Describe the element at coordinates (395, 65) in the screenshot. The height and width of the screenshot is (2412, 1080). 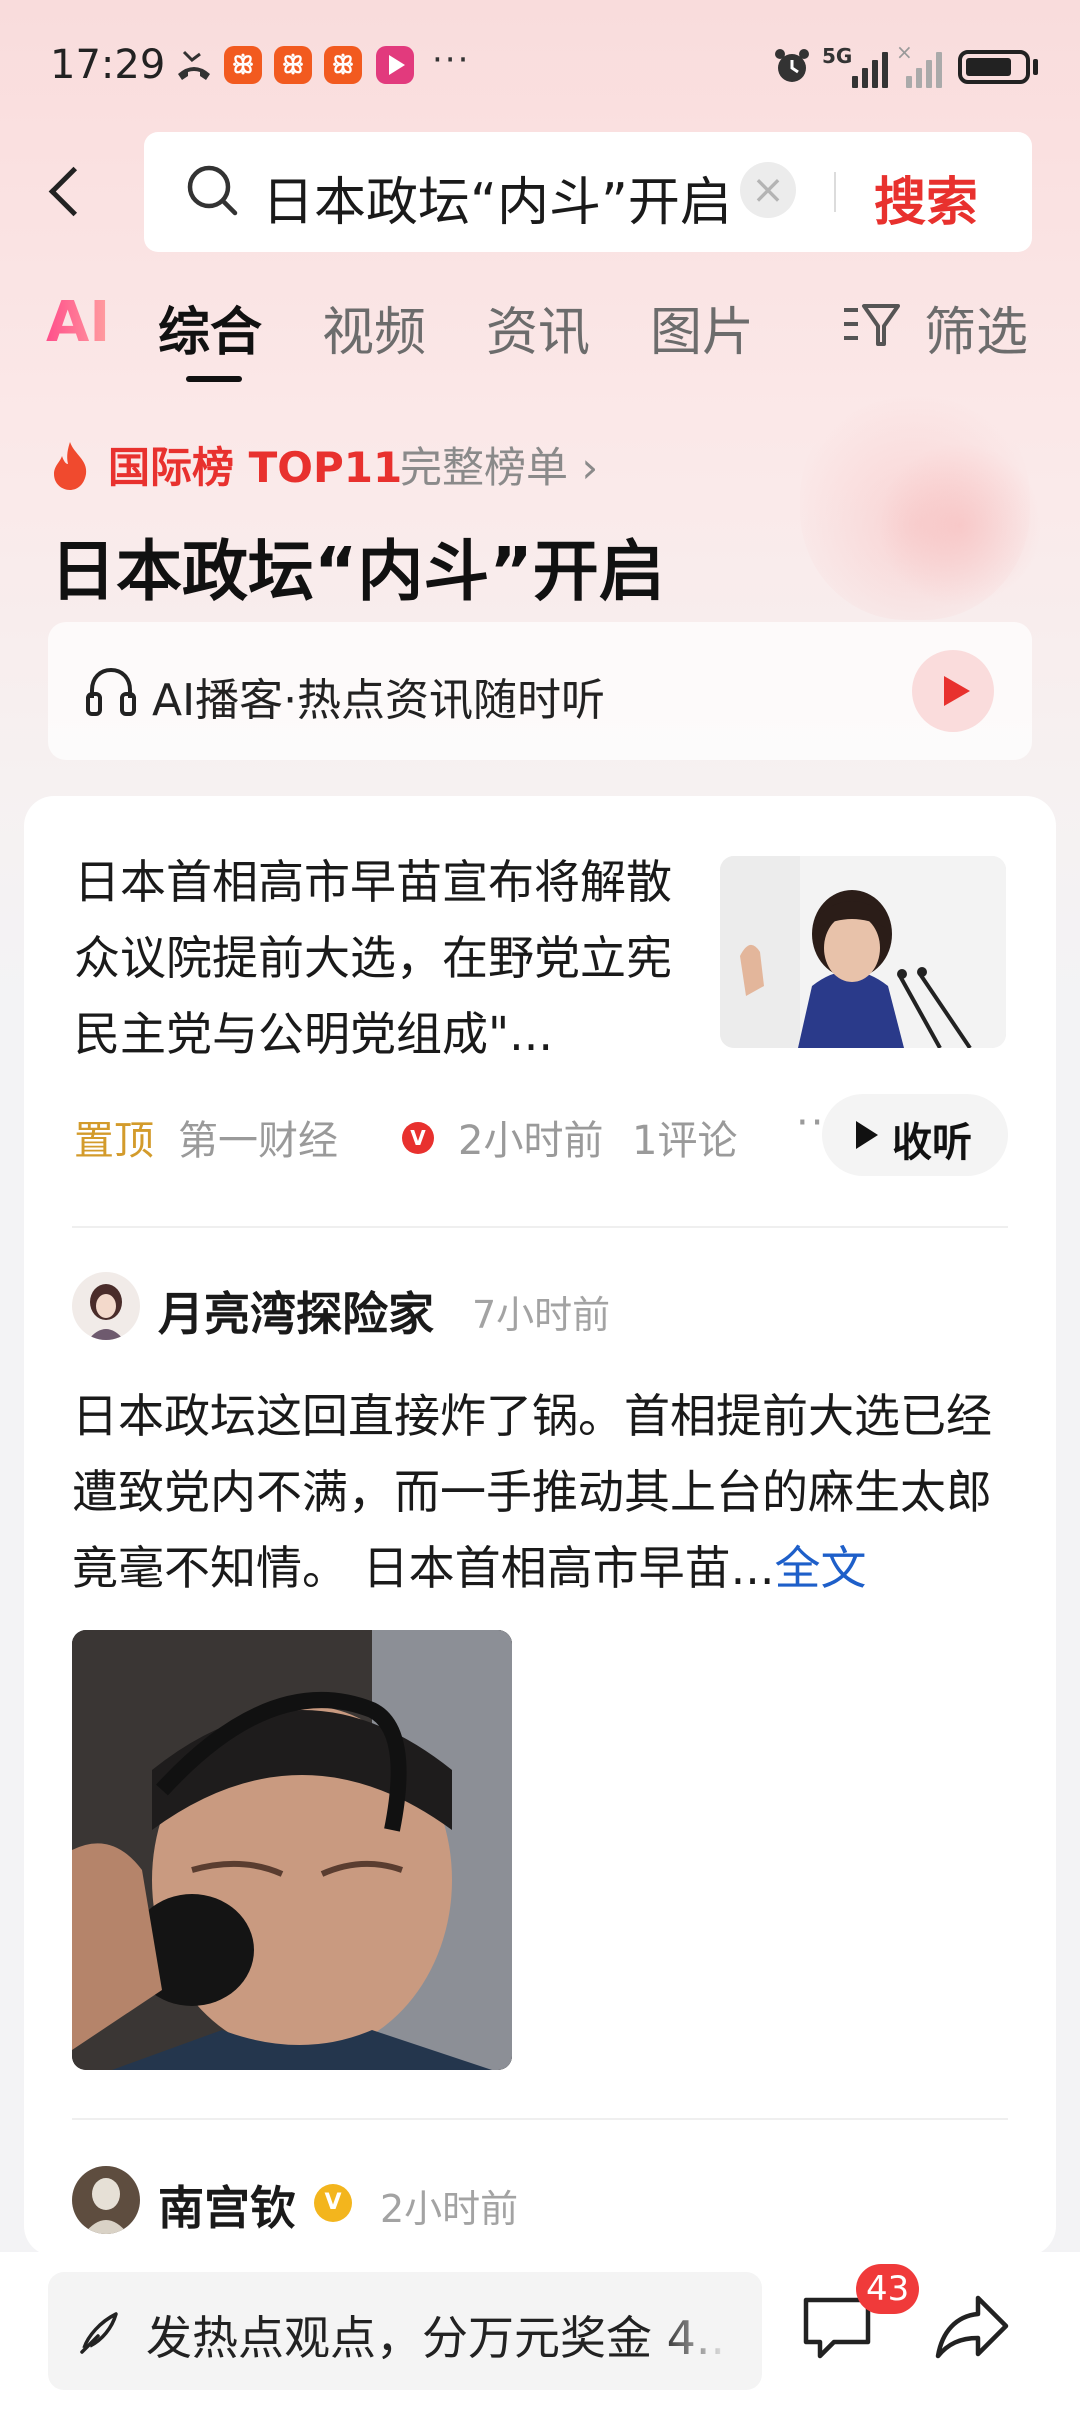
I see `video-app-icon` at that location.